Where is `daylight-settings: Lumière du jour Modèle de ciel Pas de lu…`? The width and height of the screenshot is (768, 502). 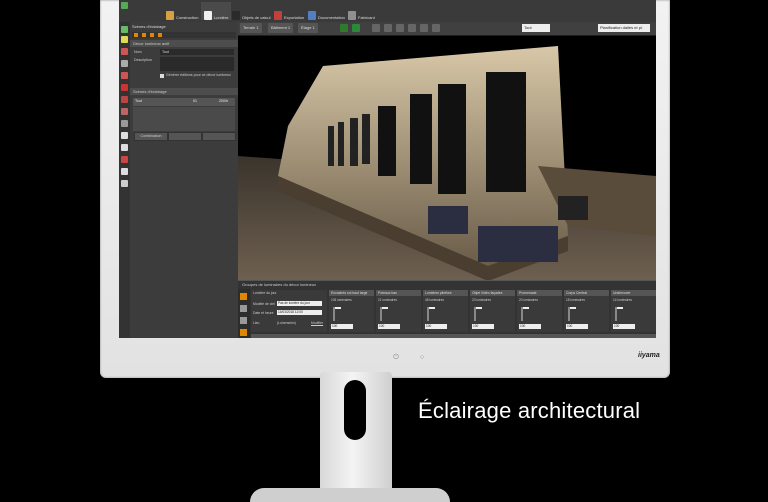
daylight-settings: Lumière du jour Modèle de ciel Pas de lu… is located at coordinates (289, 311).